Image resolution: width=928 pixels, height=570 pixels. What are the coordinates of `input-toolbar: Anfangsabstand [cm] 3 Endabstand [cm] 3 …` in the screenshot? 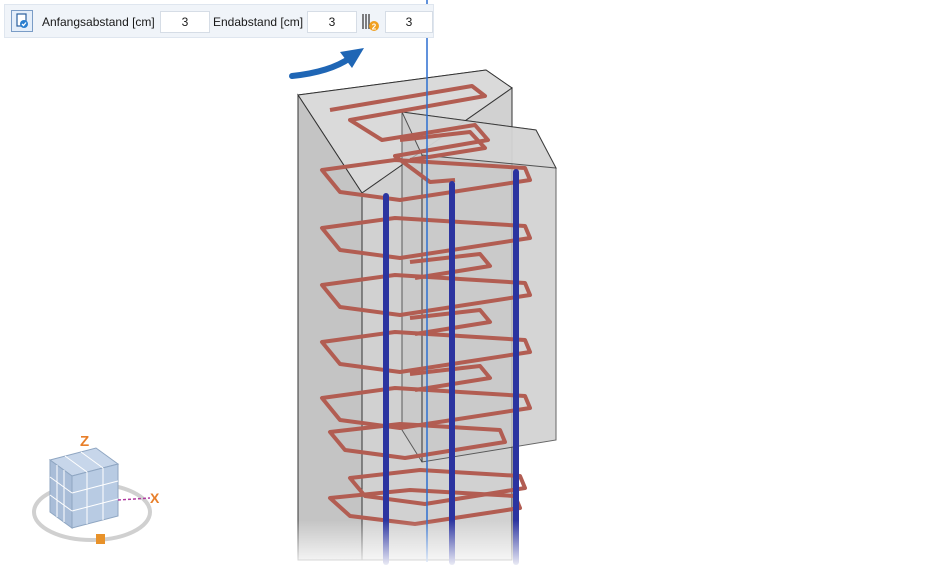 It's located at (219, 21).